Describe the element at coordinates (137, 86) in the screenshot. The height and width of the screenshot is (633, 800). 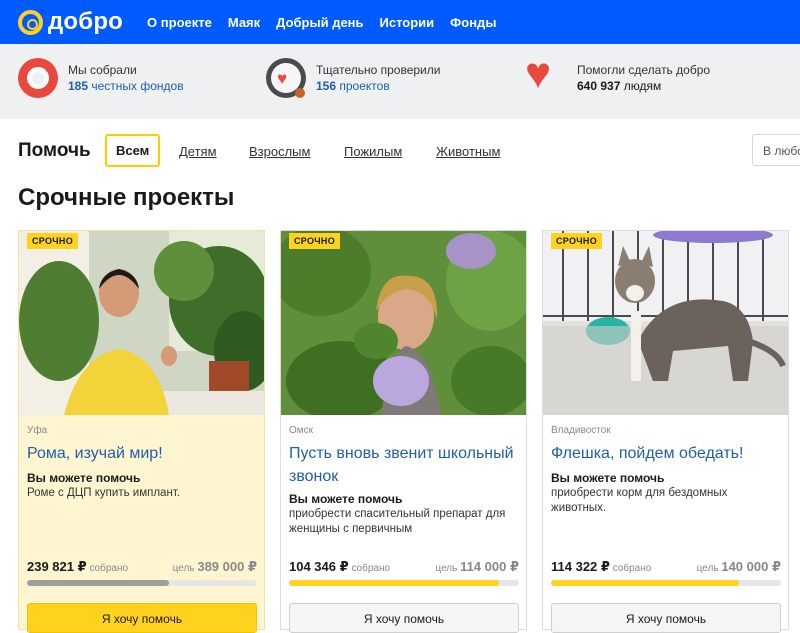
I see `stat-unit: честных фондов` at that location.